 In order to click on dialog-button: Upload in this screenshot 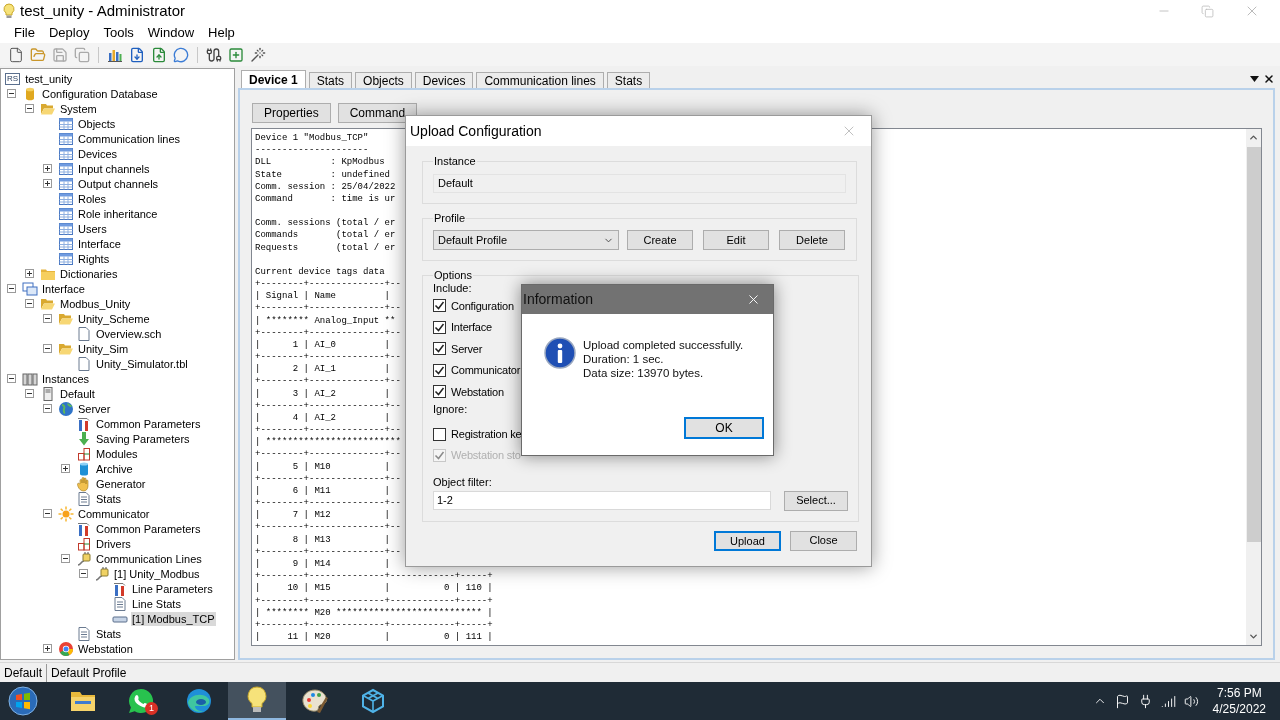, I will do `click(747, 540)`.